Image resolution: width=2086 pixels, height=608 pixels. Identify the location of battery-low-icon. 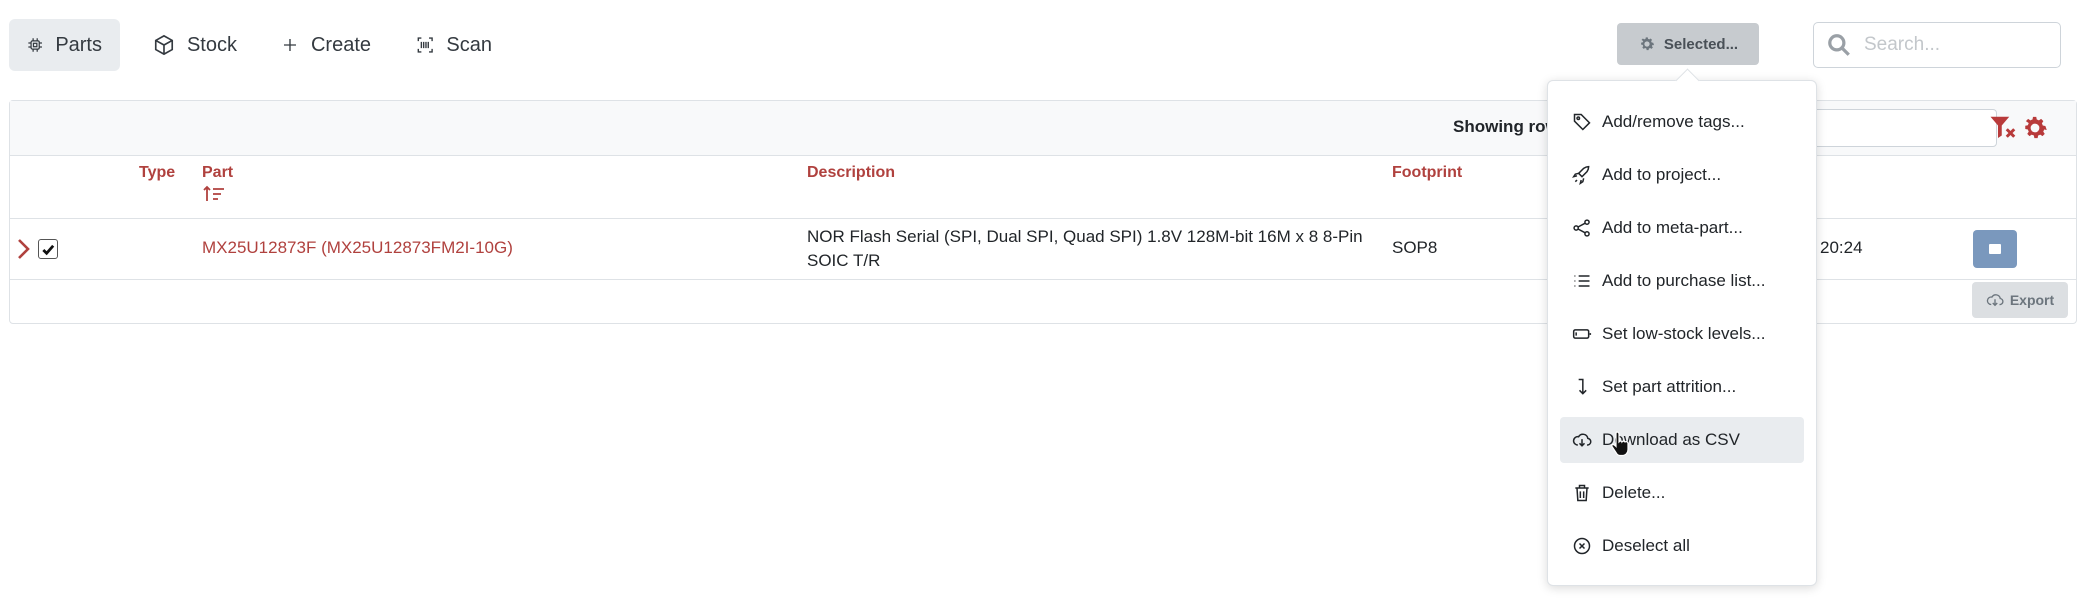
(1582, 334).